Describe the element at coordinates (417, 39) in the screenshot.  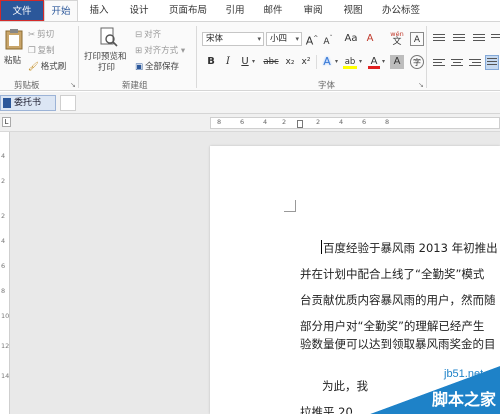
I see `enclose-char-button: A` at that location.